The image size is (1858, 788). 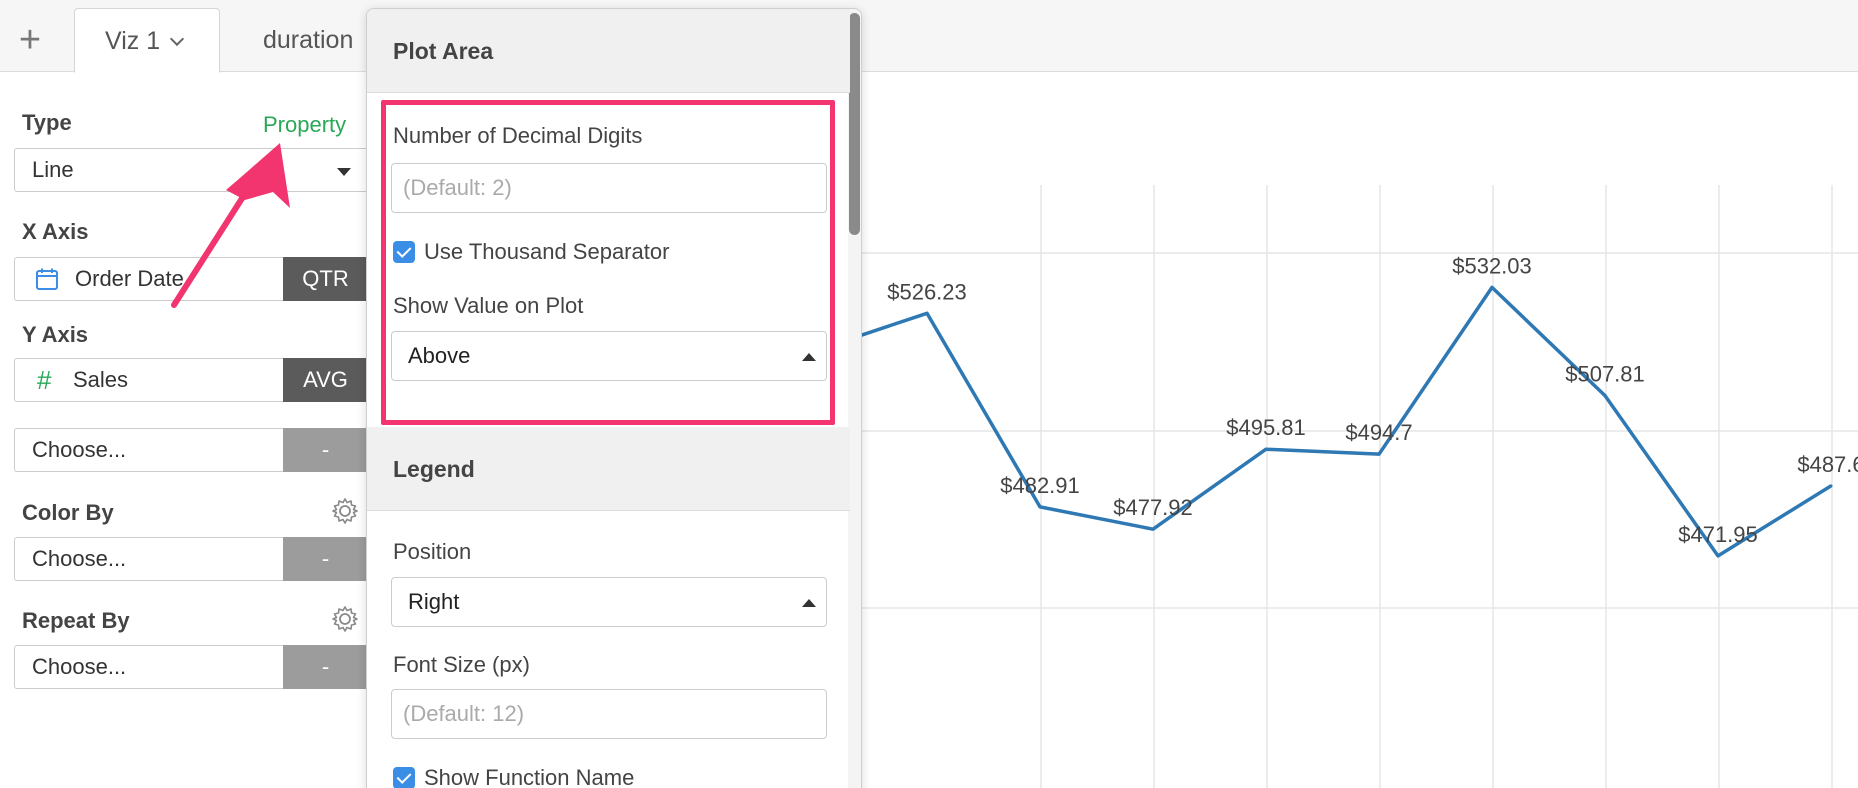 What do you see at coordinates (609, 714) in the screenshot?
I see `font-size-input: (Default: 12)` at bounding box center [609, 714].